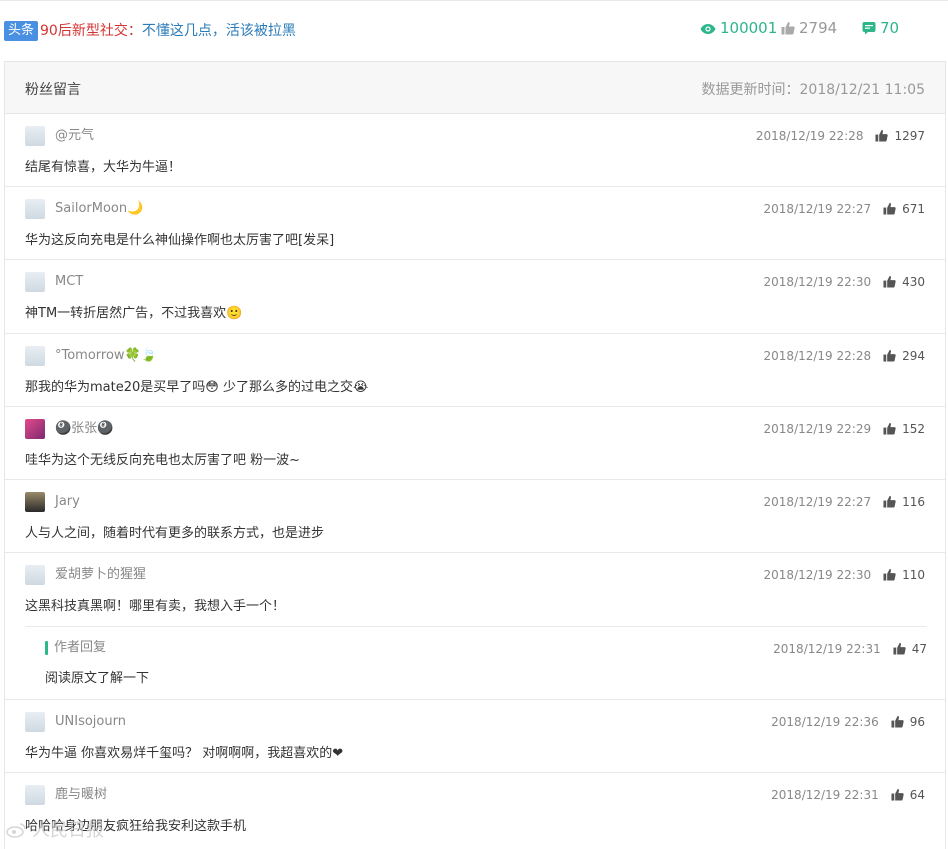 Image resolution: width=948 pixels, height=849 pixels. Describe the element at coordinates (475, 150) in the screenshot. I see `comment-item: @元气 2018/12/19 22:28 1297 结尾有惊喜，大华为牛逼！` at that location.